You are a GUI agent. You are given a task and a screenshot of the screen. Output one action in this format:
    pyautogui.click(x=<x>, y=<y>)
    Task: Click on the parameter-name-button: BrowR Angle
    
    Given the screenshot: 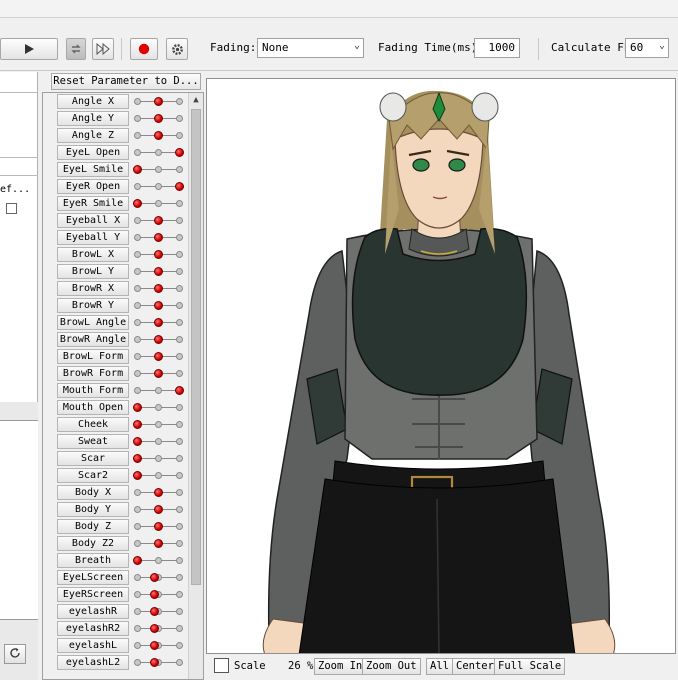 What is the action you would take?
    pyautogui.click(x=93, y=339)
    